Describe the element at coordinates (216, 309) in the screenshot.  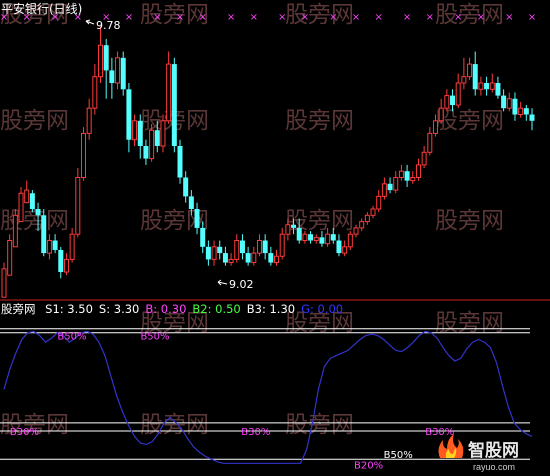
I see `indicator-param: B2: 0.50` at that location.